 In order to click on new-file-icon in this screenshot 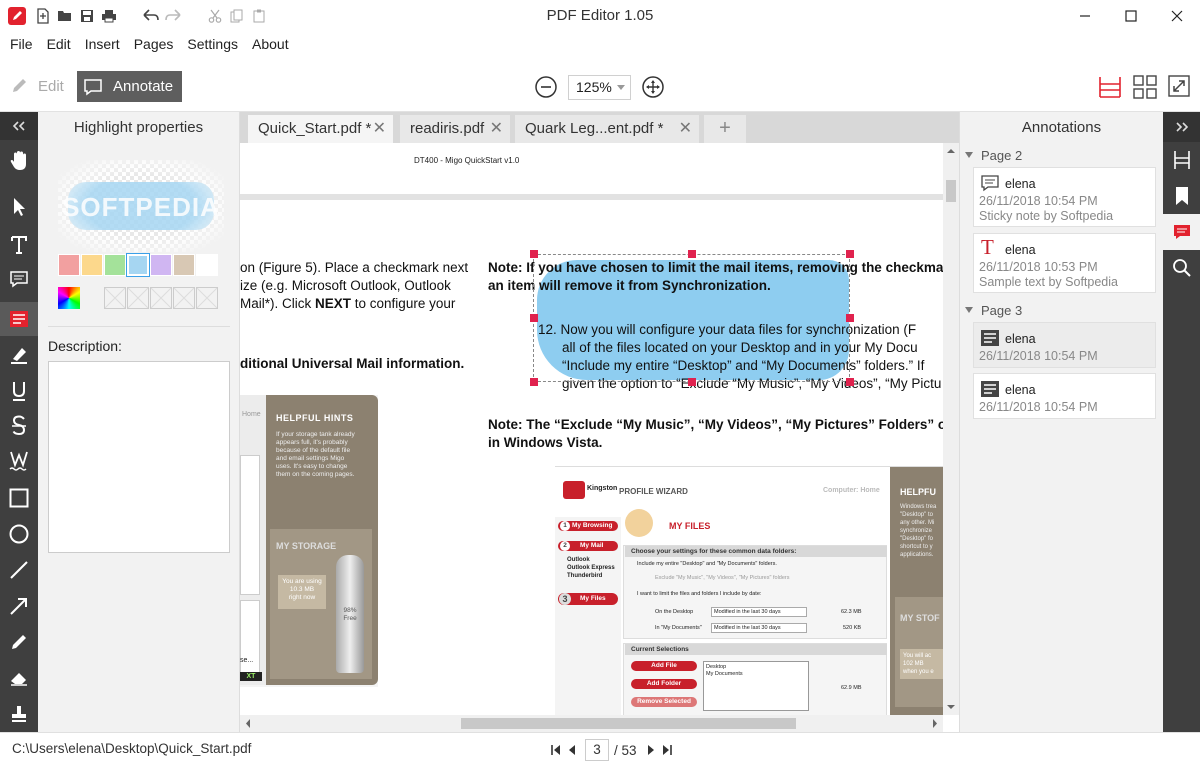, I will do `click(43, 16)`.